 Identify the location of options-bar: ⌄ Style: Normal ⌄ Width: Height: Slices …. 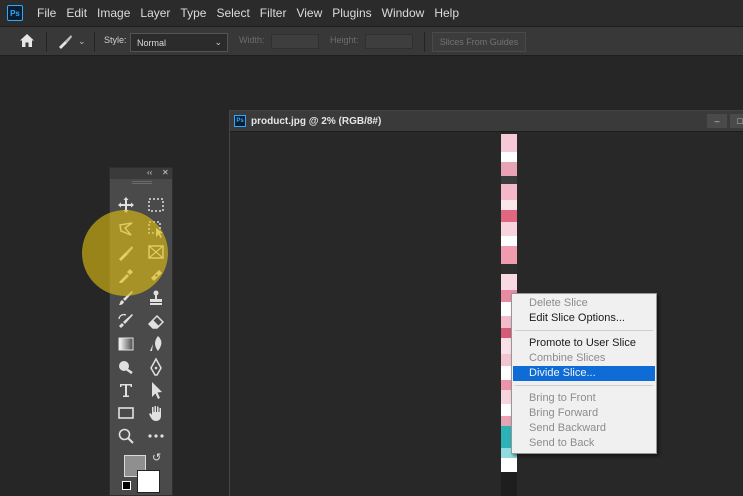
(371, 41).